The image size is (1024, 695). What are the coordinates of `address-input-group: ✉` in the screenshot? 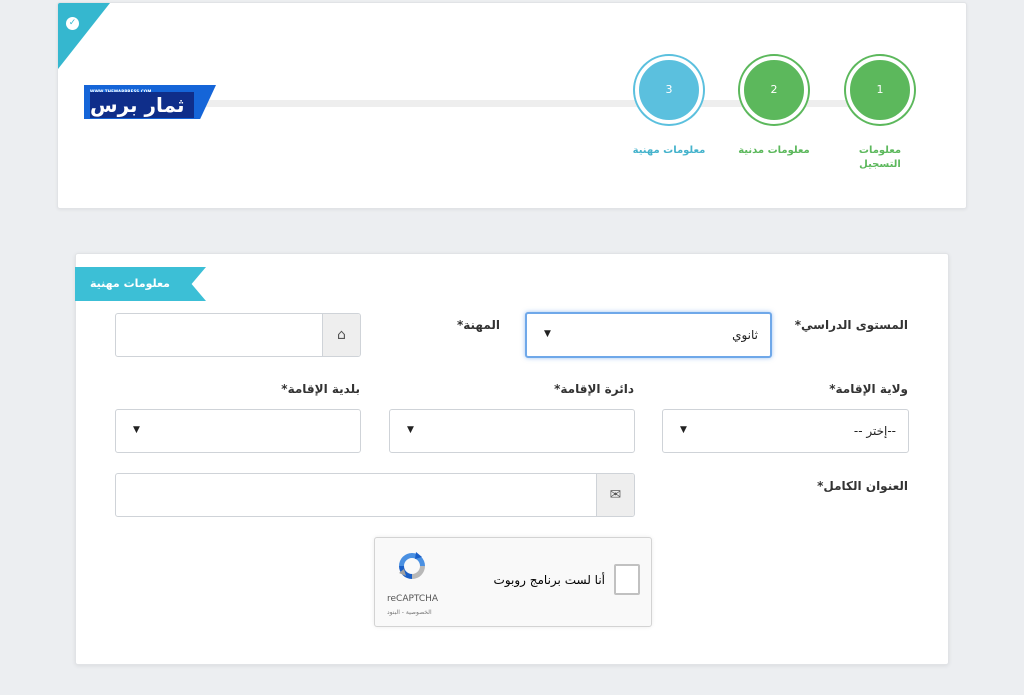 It's located at (375, 495).